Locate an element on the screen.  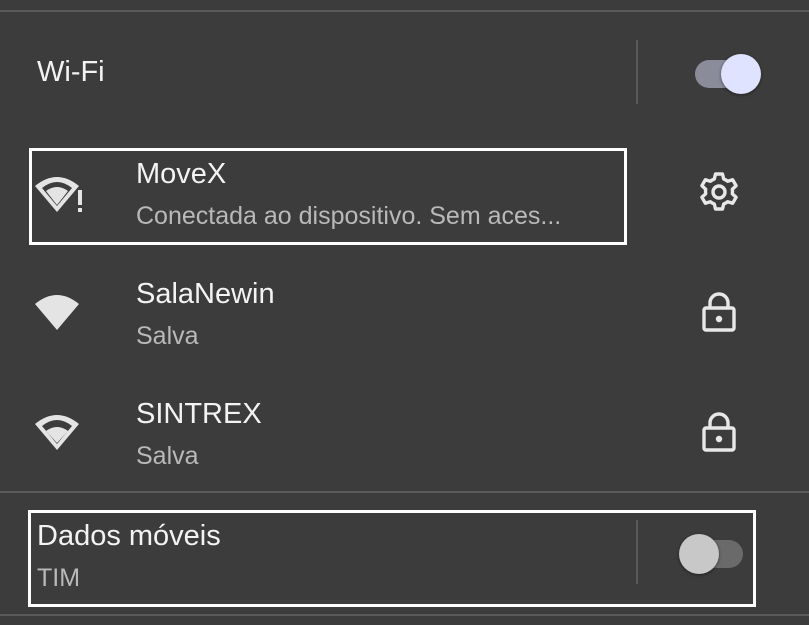
wifi-full-icon is located at coordinates (57, 312).